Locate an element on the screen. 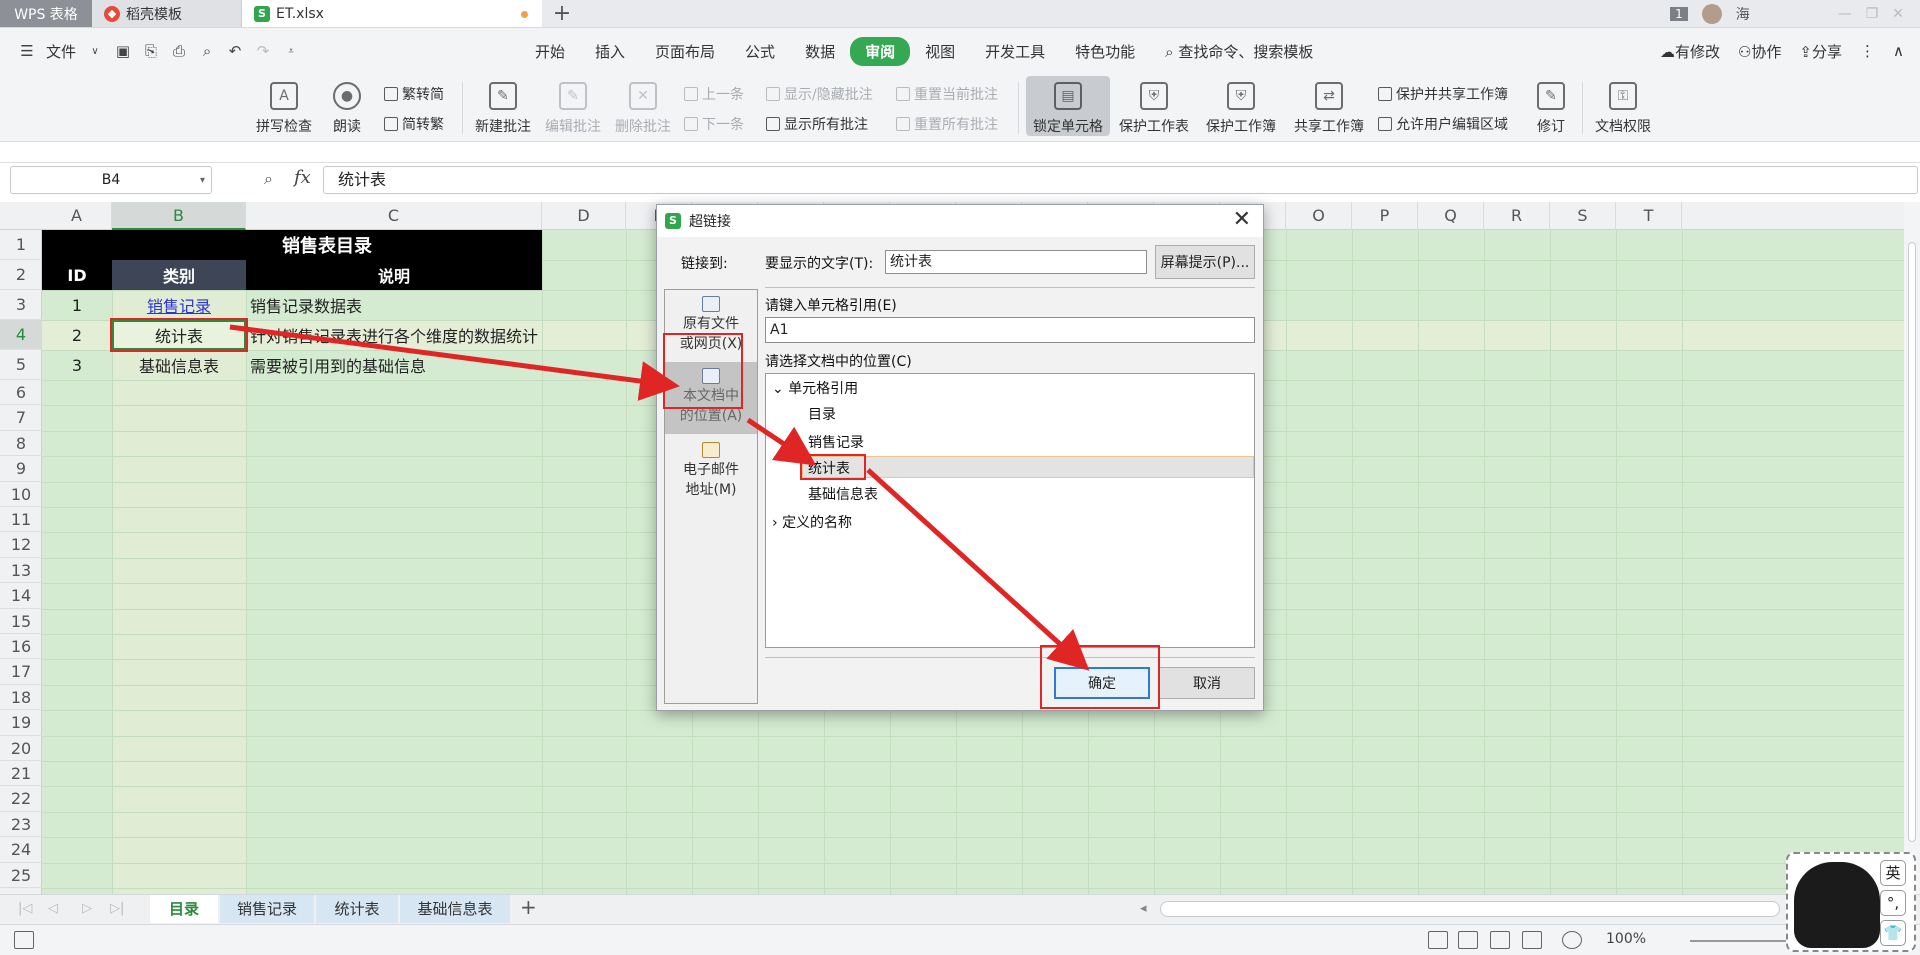  command-search: ⌕ 查找命令、搜索模板 is located at coordinates (1239, 51).